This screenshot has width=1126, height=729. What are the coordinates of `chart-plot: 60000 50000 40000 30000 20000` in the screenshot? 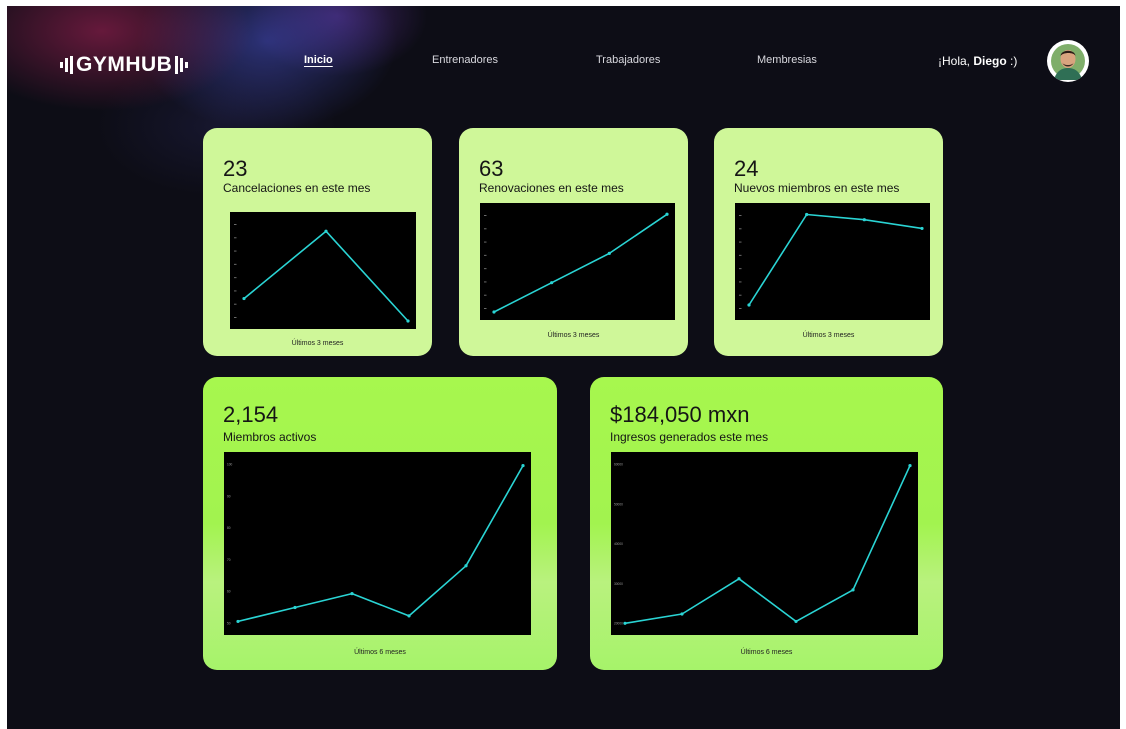 It's located at (764, 543).